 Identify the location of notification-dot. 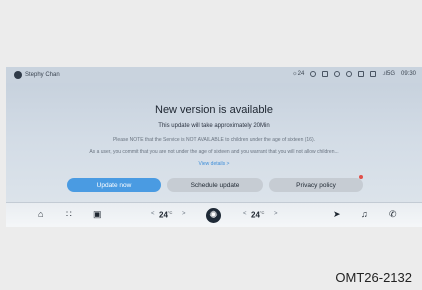
(361, 177).